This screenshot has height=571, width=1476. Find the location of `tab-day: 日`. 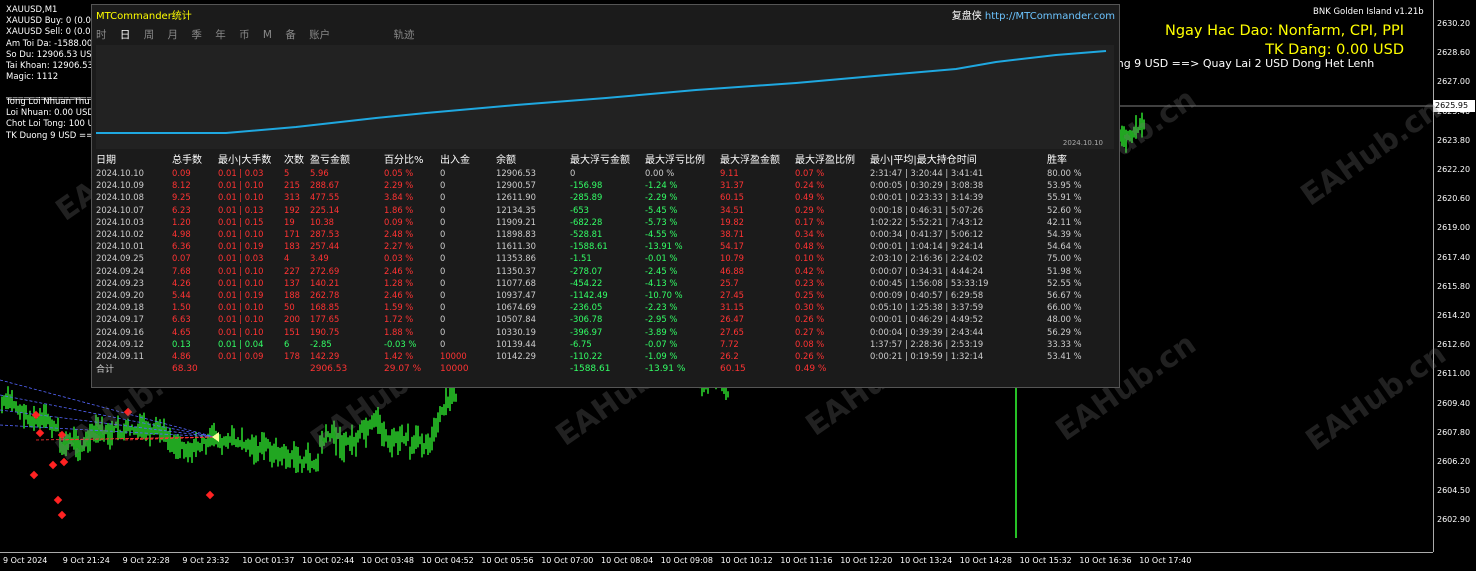

tab-day: 日 is located at coordinates (125, 34).